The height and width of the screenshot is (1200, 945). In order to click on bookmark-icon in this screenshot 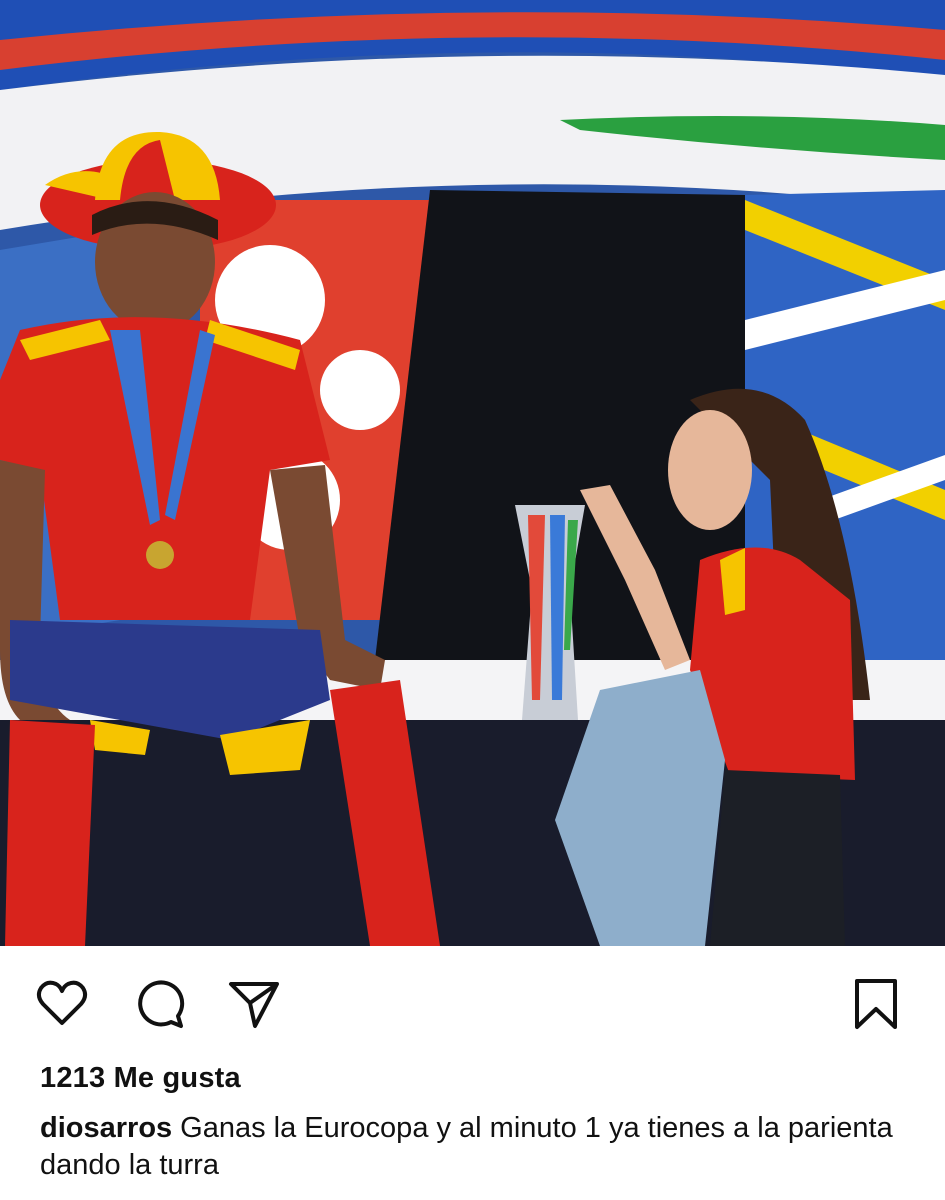, I will do `click(876, 1004)`.